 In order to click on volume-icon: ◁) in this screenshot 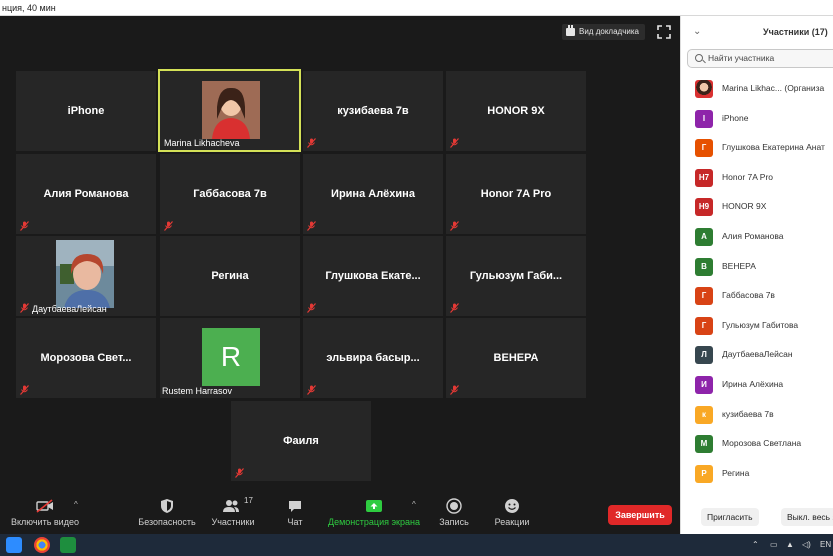, I will do `click(806, 544)`.